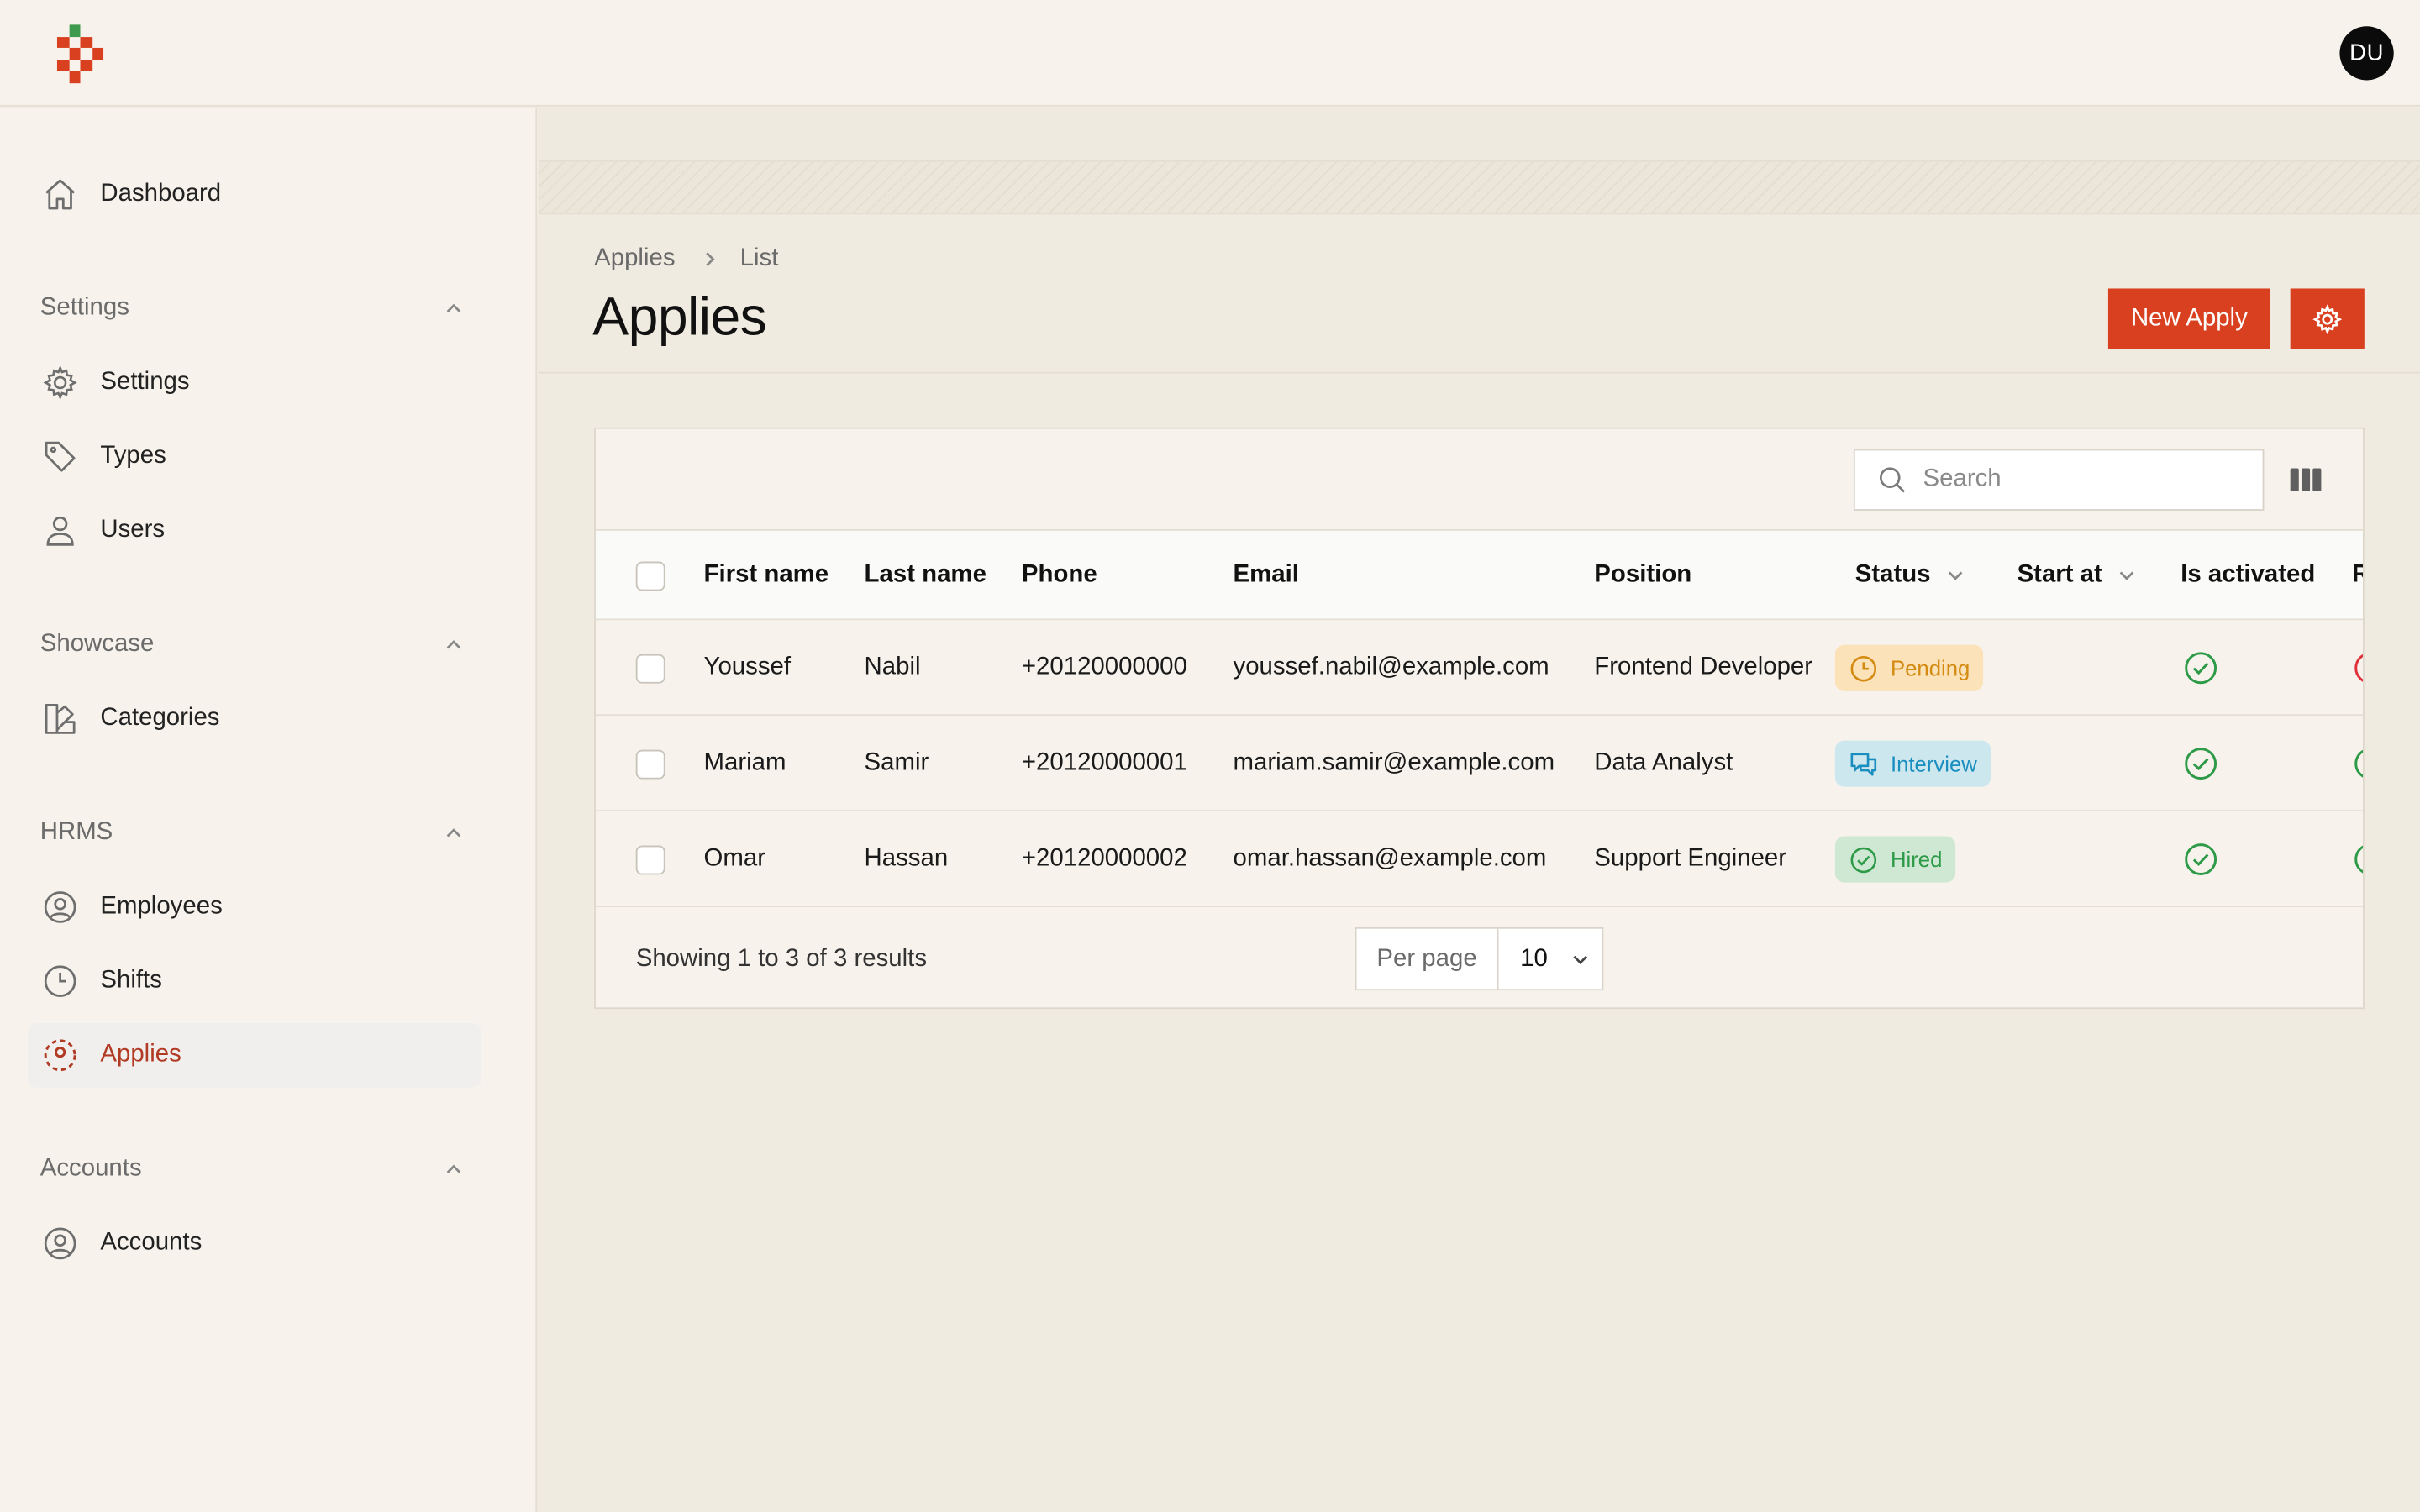 This screenshot has height=1512, width=2420. I want to click on chevron-right-icon, so click(711, 259).